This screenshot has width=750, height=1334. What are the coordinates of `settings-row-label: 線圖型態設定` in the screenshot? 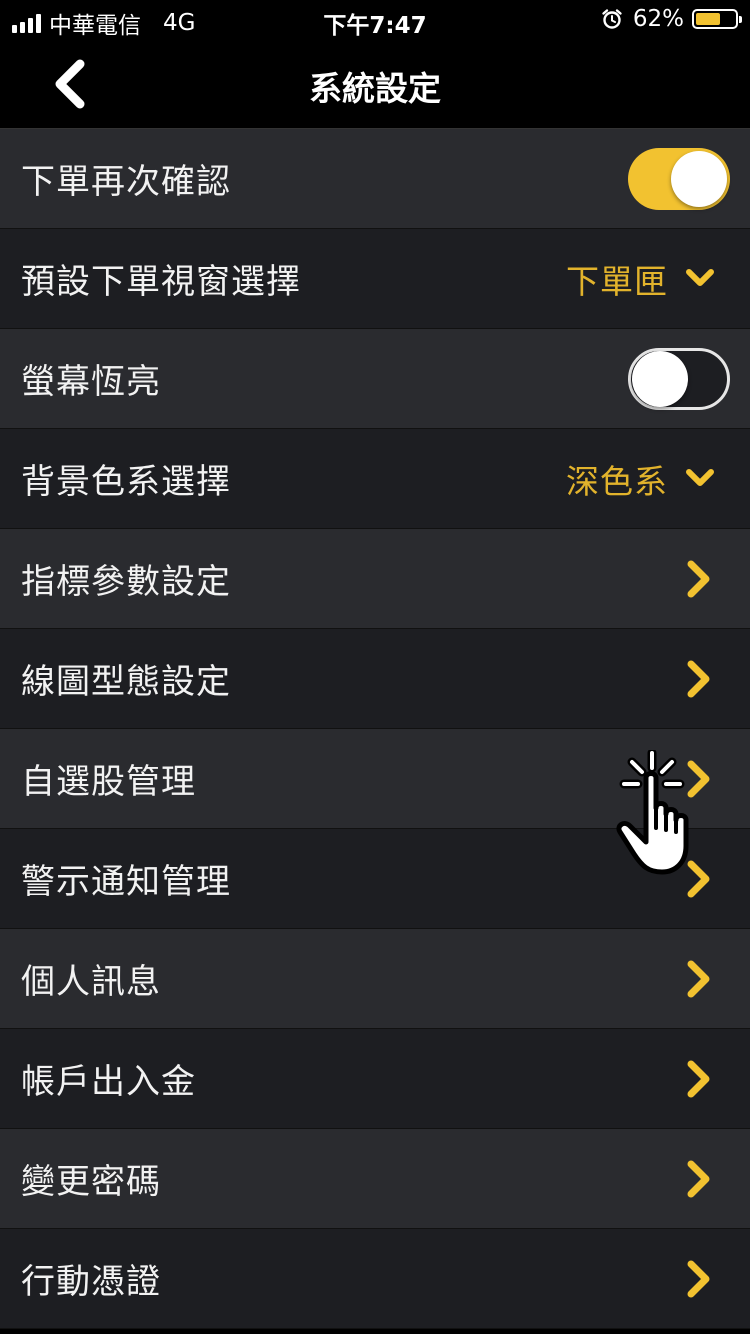 It's located at (126, 682).